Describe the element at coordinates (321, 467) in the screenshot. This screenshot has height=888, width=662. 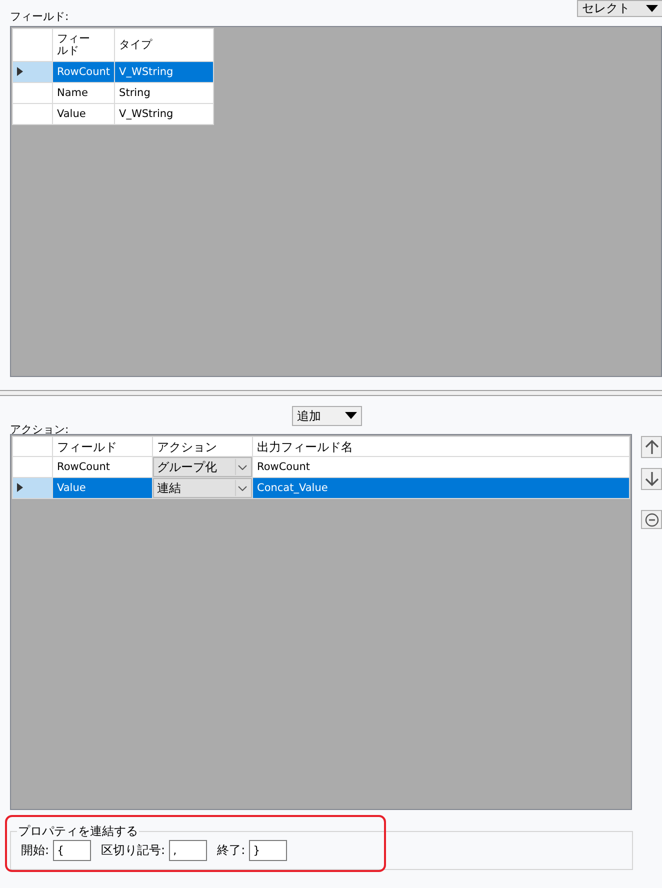
I see `table-row: RowCount グループ化 RowCount` at that location.